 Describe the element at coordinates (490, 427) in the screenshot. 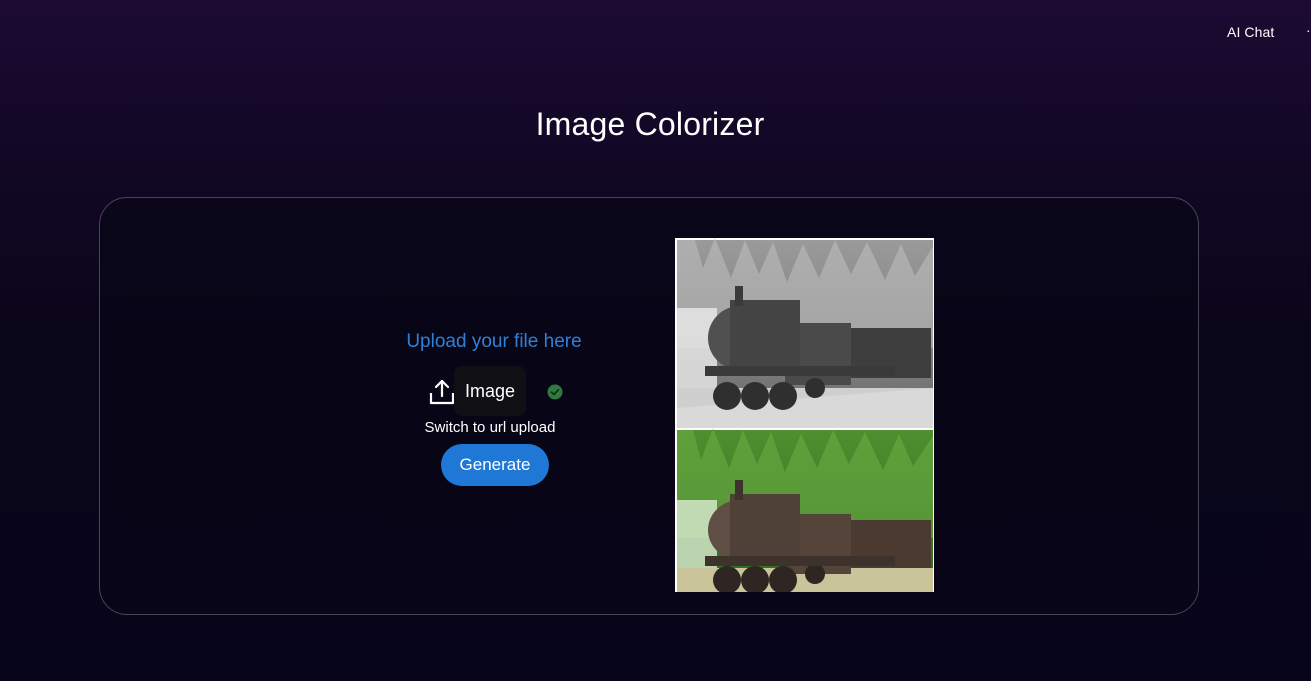

I see `switch-to-url-upload-link: Switch to url upload` at that location.